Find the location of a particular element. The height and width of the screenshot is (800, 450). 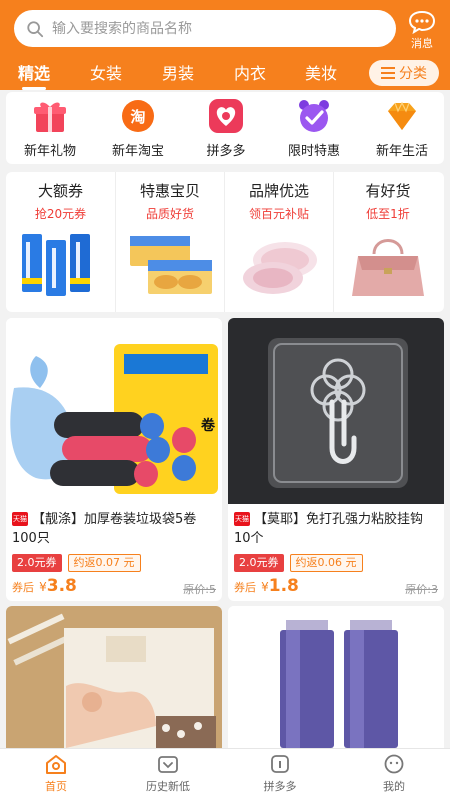

promo-title: 大额券 is located at coordinates (60, 191).